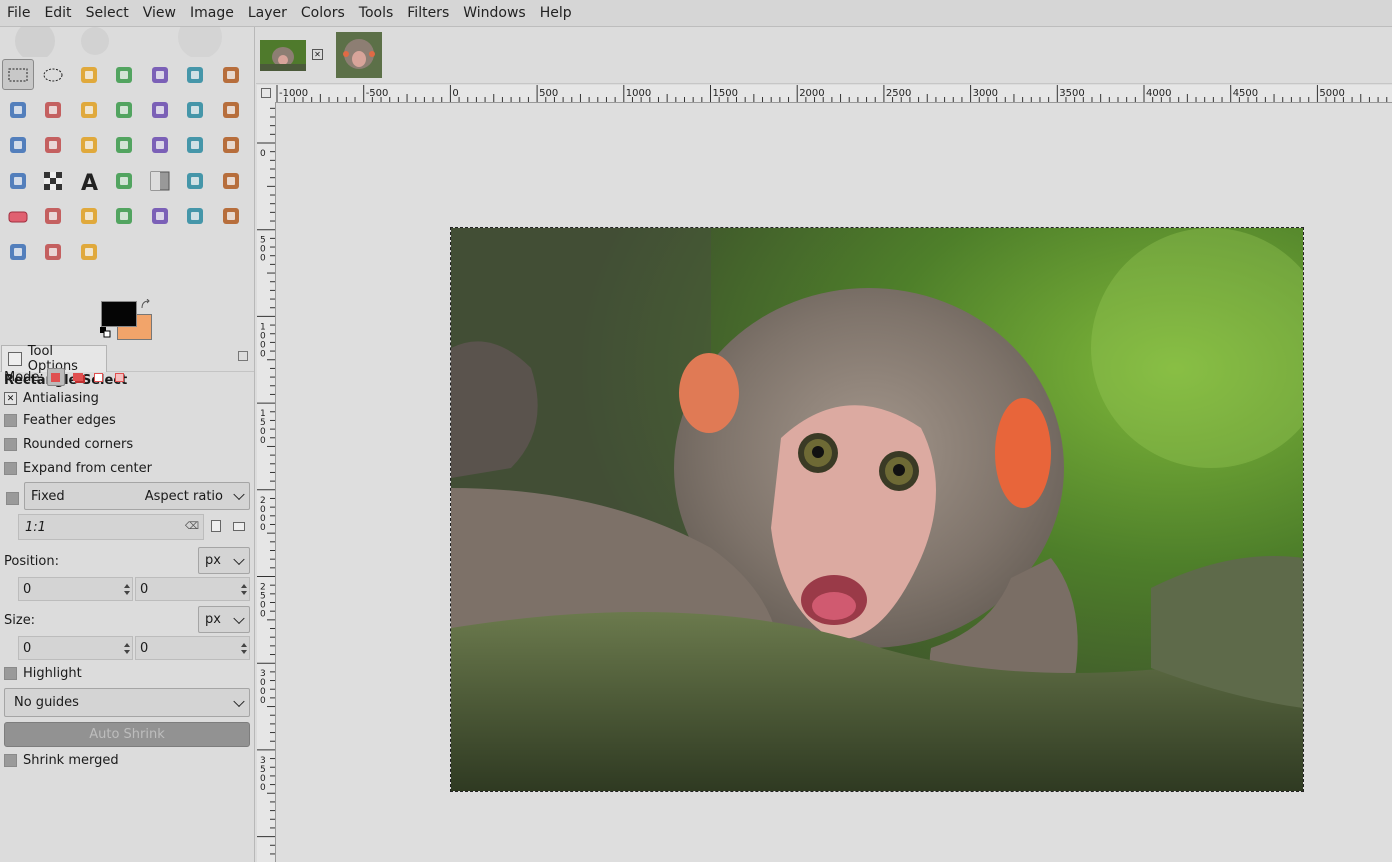 The width and height of the screenshot is (1392, 862). Describe the element at coordinates (428, 13) in the screenshot. I see `menu-filters: Filters` at that location.